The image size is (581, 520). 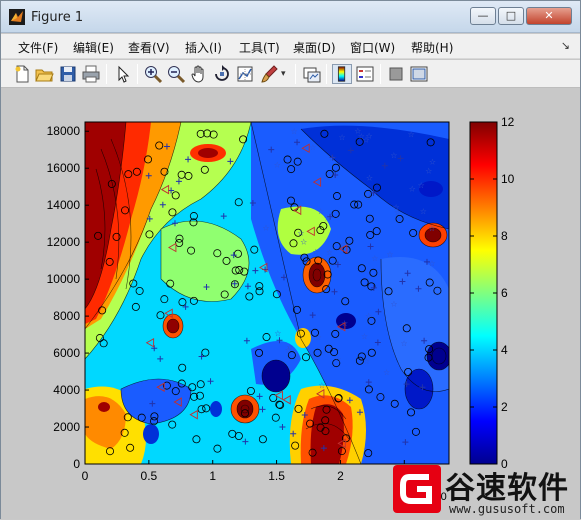 I want to click on menu-tools: 工具(T), so click(x=259, y=47).